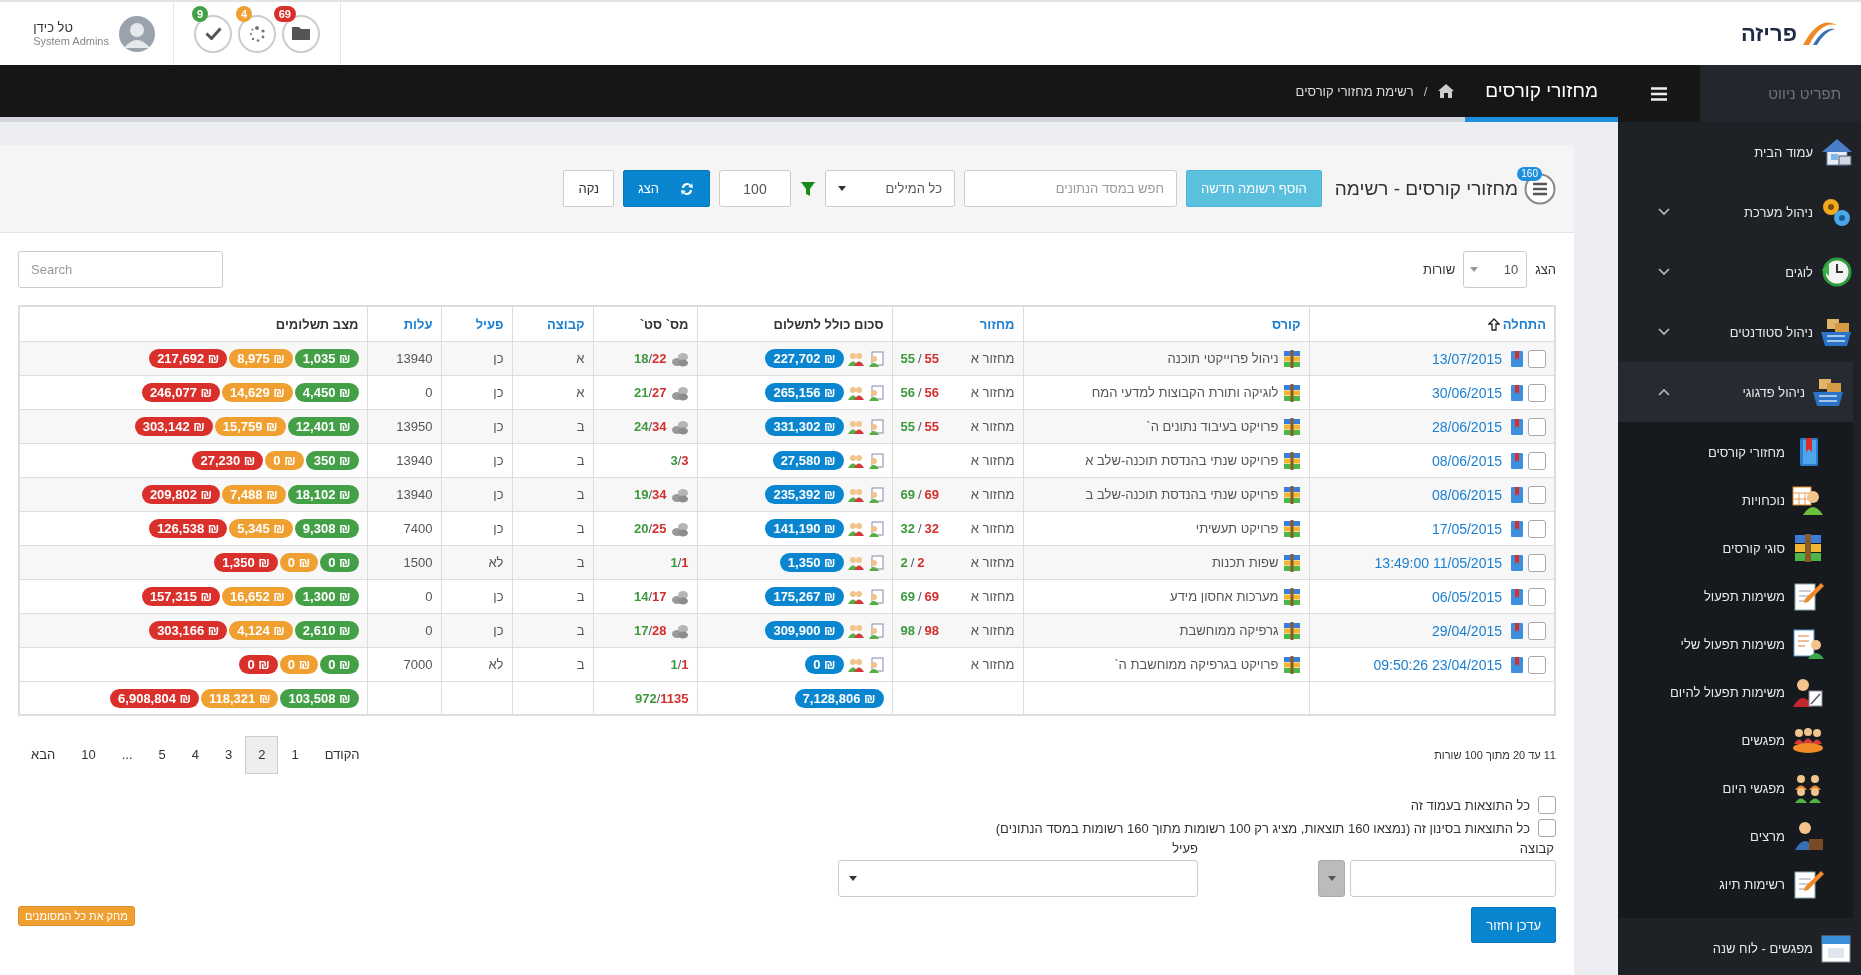 The height and width of the screenshot is (975, 1861). Describe the element at coordinates (589, 188) in the screenshot. I see `clear-button: נקה` at that location.